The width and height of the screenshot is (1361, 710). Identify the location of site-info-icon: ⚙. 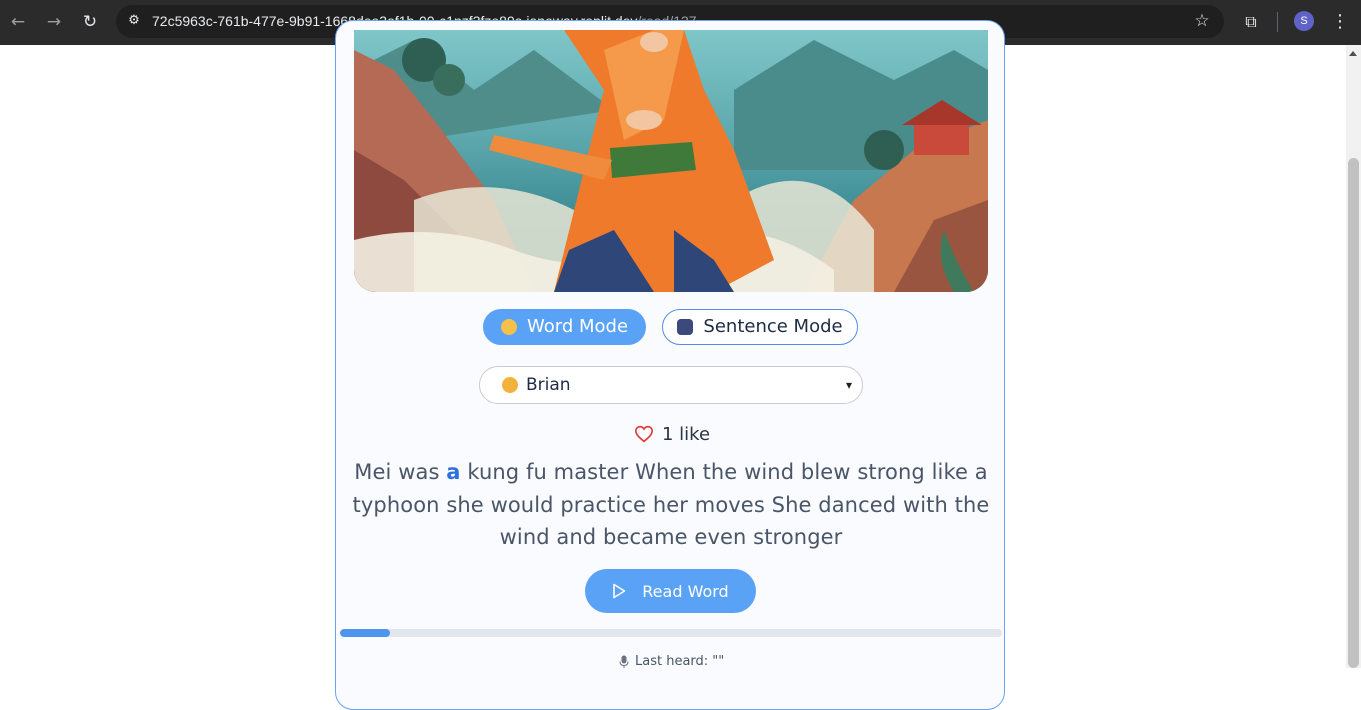
(134, 21).